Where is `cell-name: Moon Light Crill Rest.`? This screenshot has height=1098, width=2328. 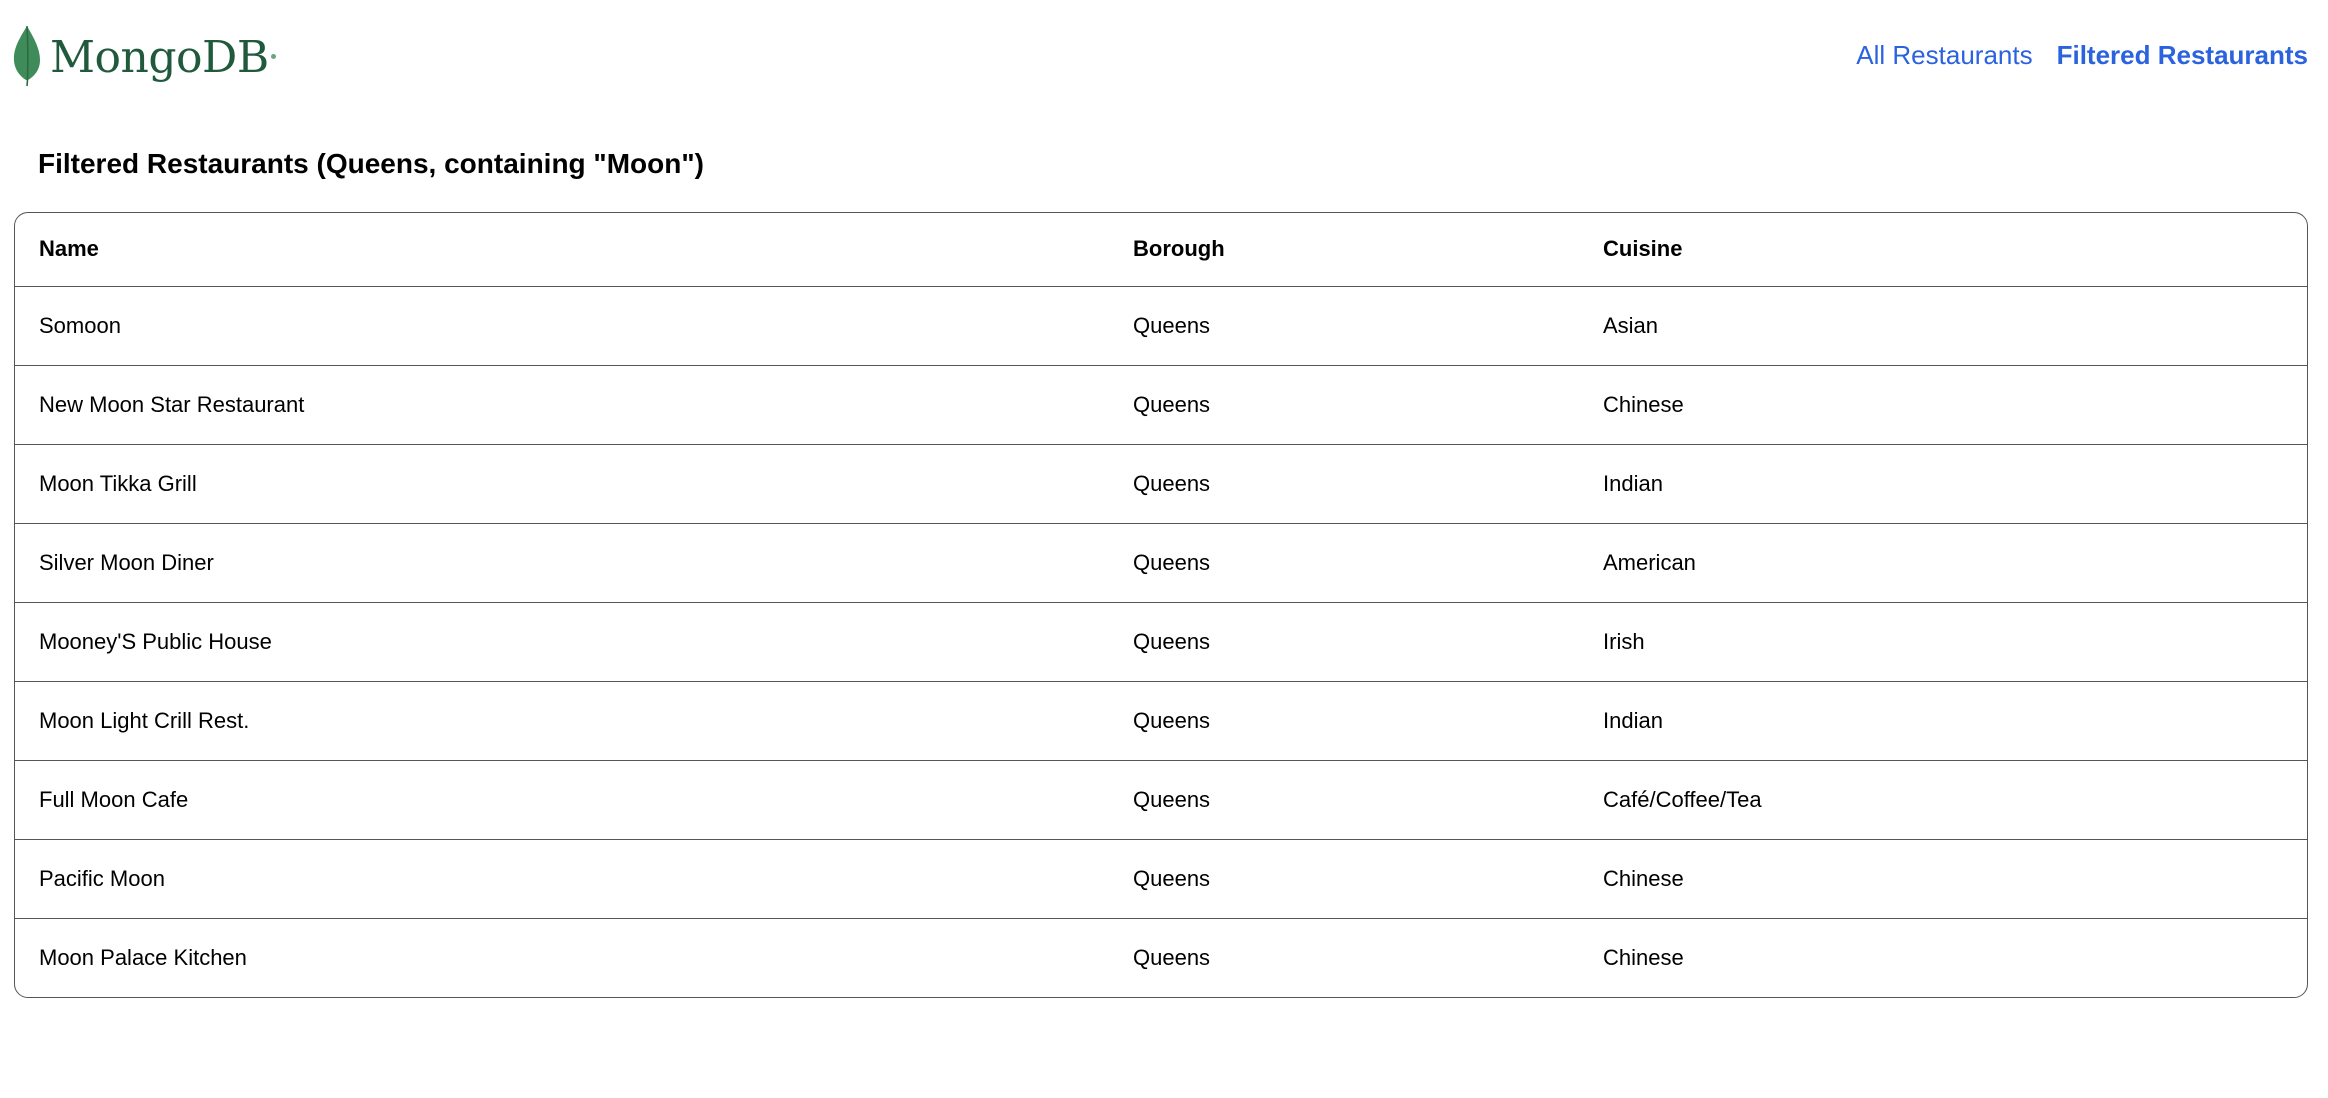
cell-name: Moon Light Crill Rest. is located at coordinates (144, 720).